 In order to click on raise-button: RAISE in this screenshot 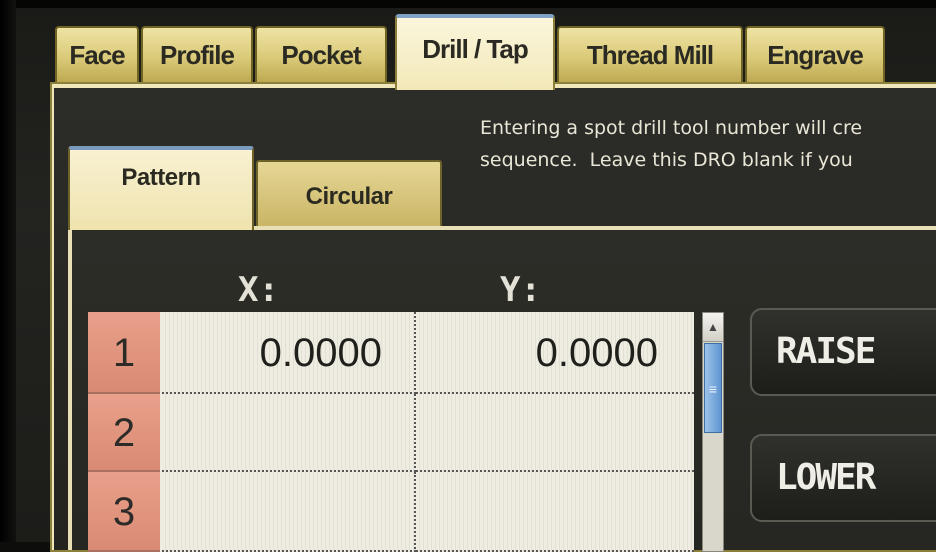, I will do `click(843, 352)`.